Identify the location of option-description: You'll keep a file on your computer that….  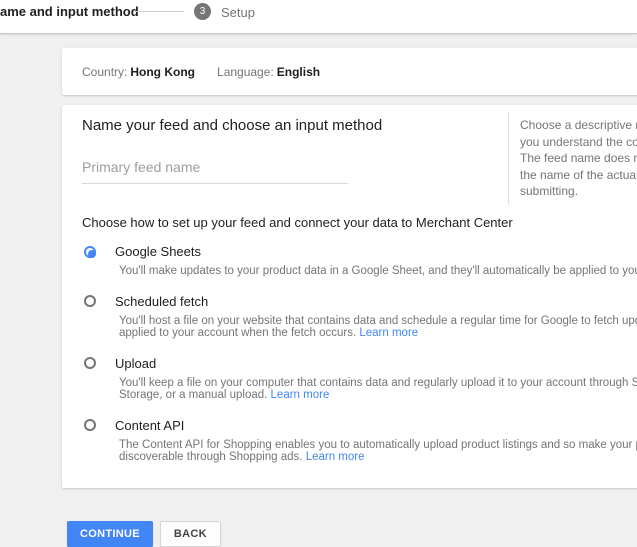
(378, 389).